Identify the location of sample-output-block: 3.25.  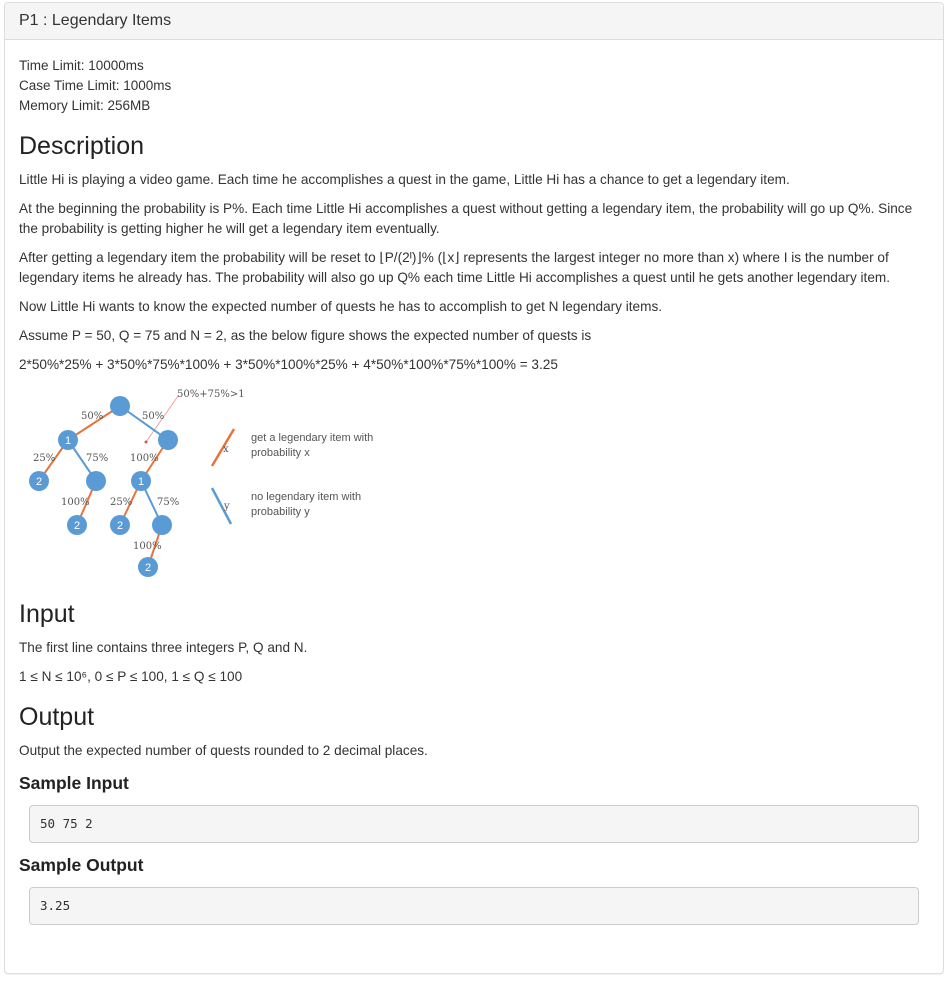
(474, 906).